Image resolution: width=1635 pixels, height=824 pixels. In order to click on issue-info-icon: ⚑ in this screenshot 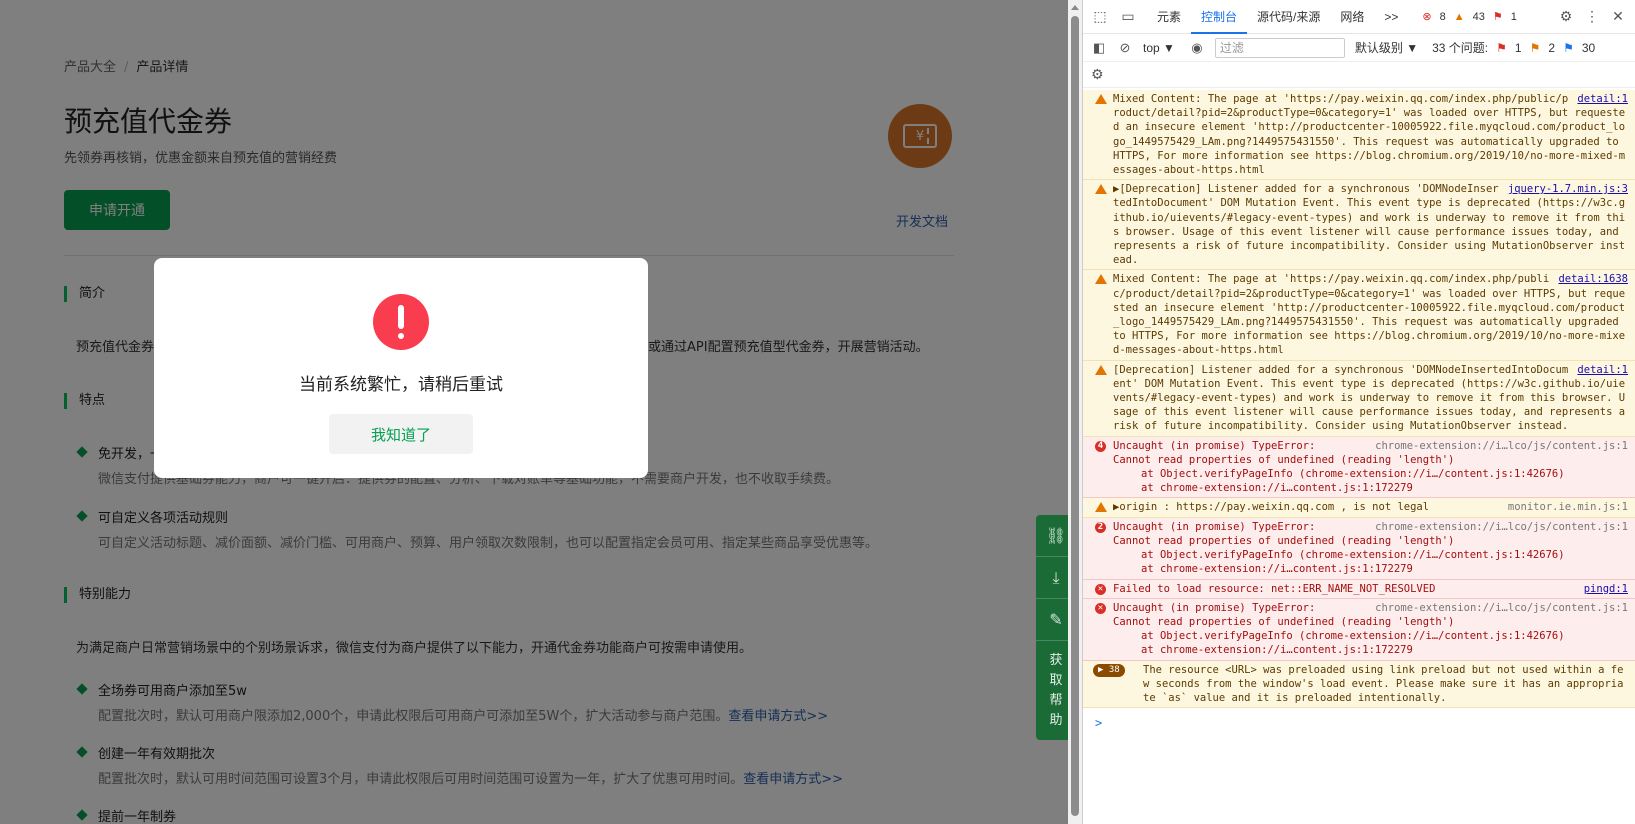, I will do `click(1568, 47)`.